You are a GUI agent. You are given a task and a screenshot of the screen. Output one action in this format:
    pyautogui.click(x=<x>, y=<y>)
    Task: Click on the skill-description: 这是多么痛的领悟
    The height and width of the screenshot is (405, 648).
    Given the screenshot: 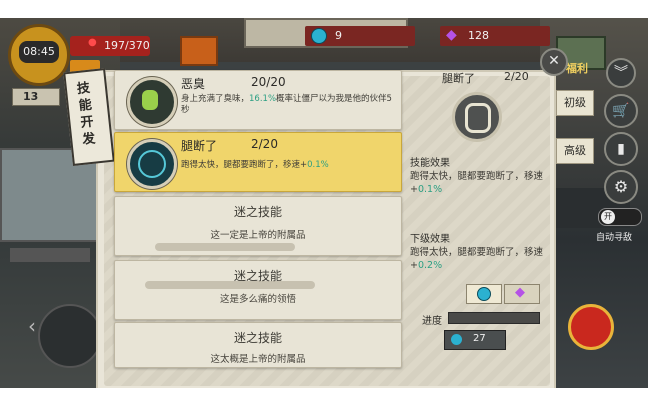 What is the action you would take?
    pyautogui.click(x=257, y=299)
    